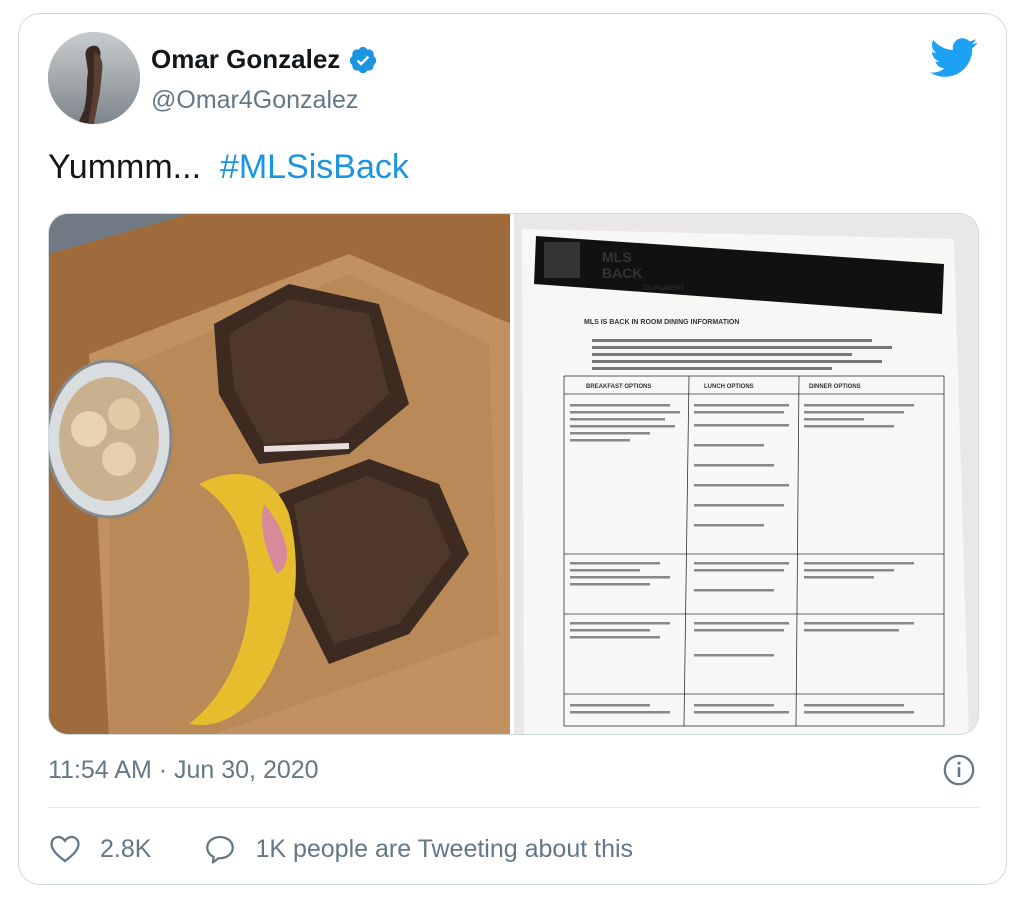 The height and width of the screenshot is (901, 1023). I want to click on speech-bubble-icon, so click(220, 849).